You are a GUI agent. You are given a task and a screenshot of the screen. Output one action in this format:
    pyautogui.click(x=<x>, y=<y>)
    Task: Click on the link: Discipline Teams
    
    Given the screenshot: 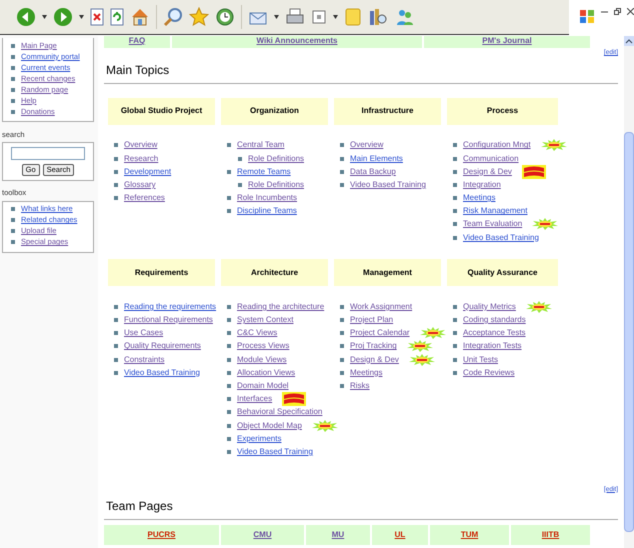 What is the action you would take?
    pyautogui.click(x=267, y=211)
    